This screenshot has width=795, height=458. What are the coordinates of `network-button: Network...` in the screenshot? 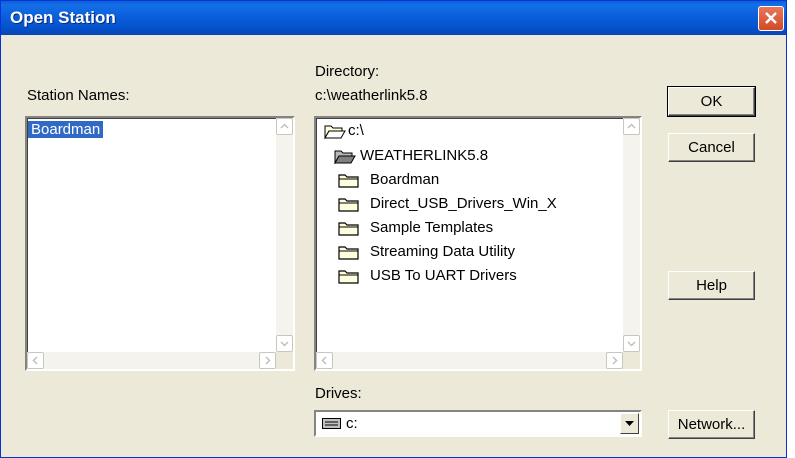 It's located at (711, 424).